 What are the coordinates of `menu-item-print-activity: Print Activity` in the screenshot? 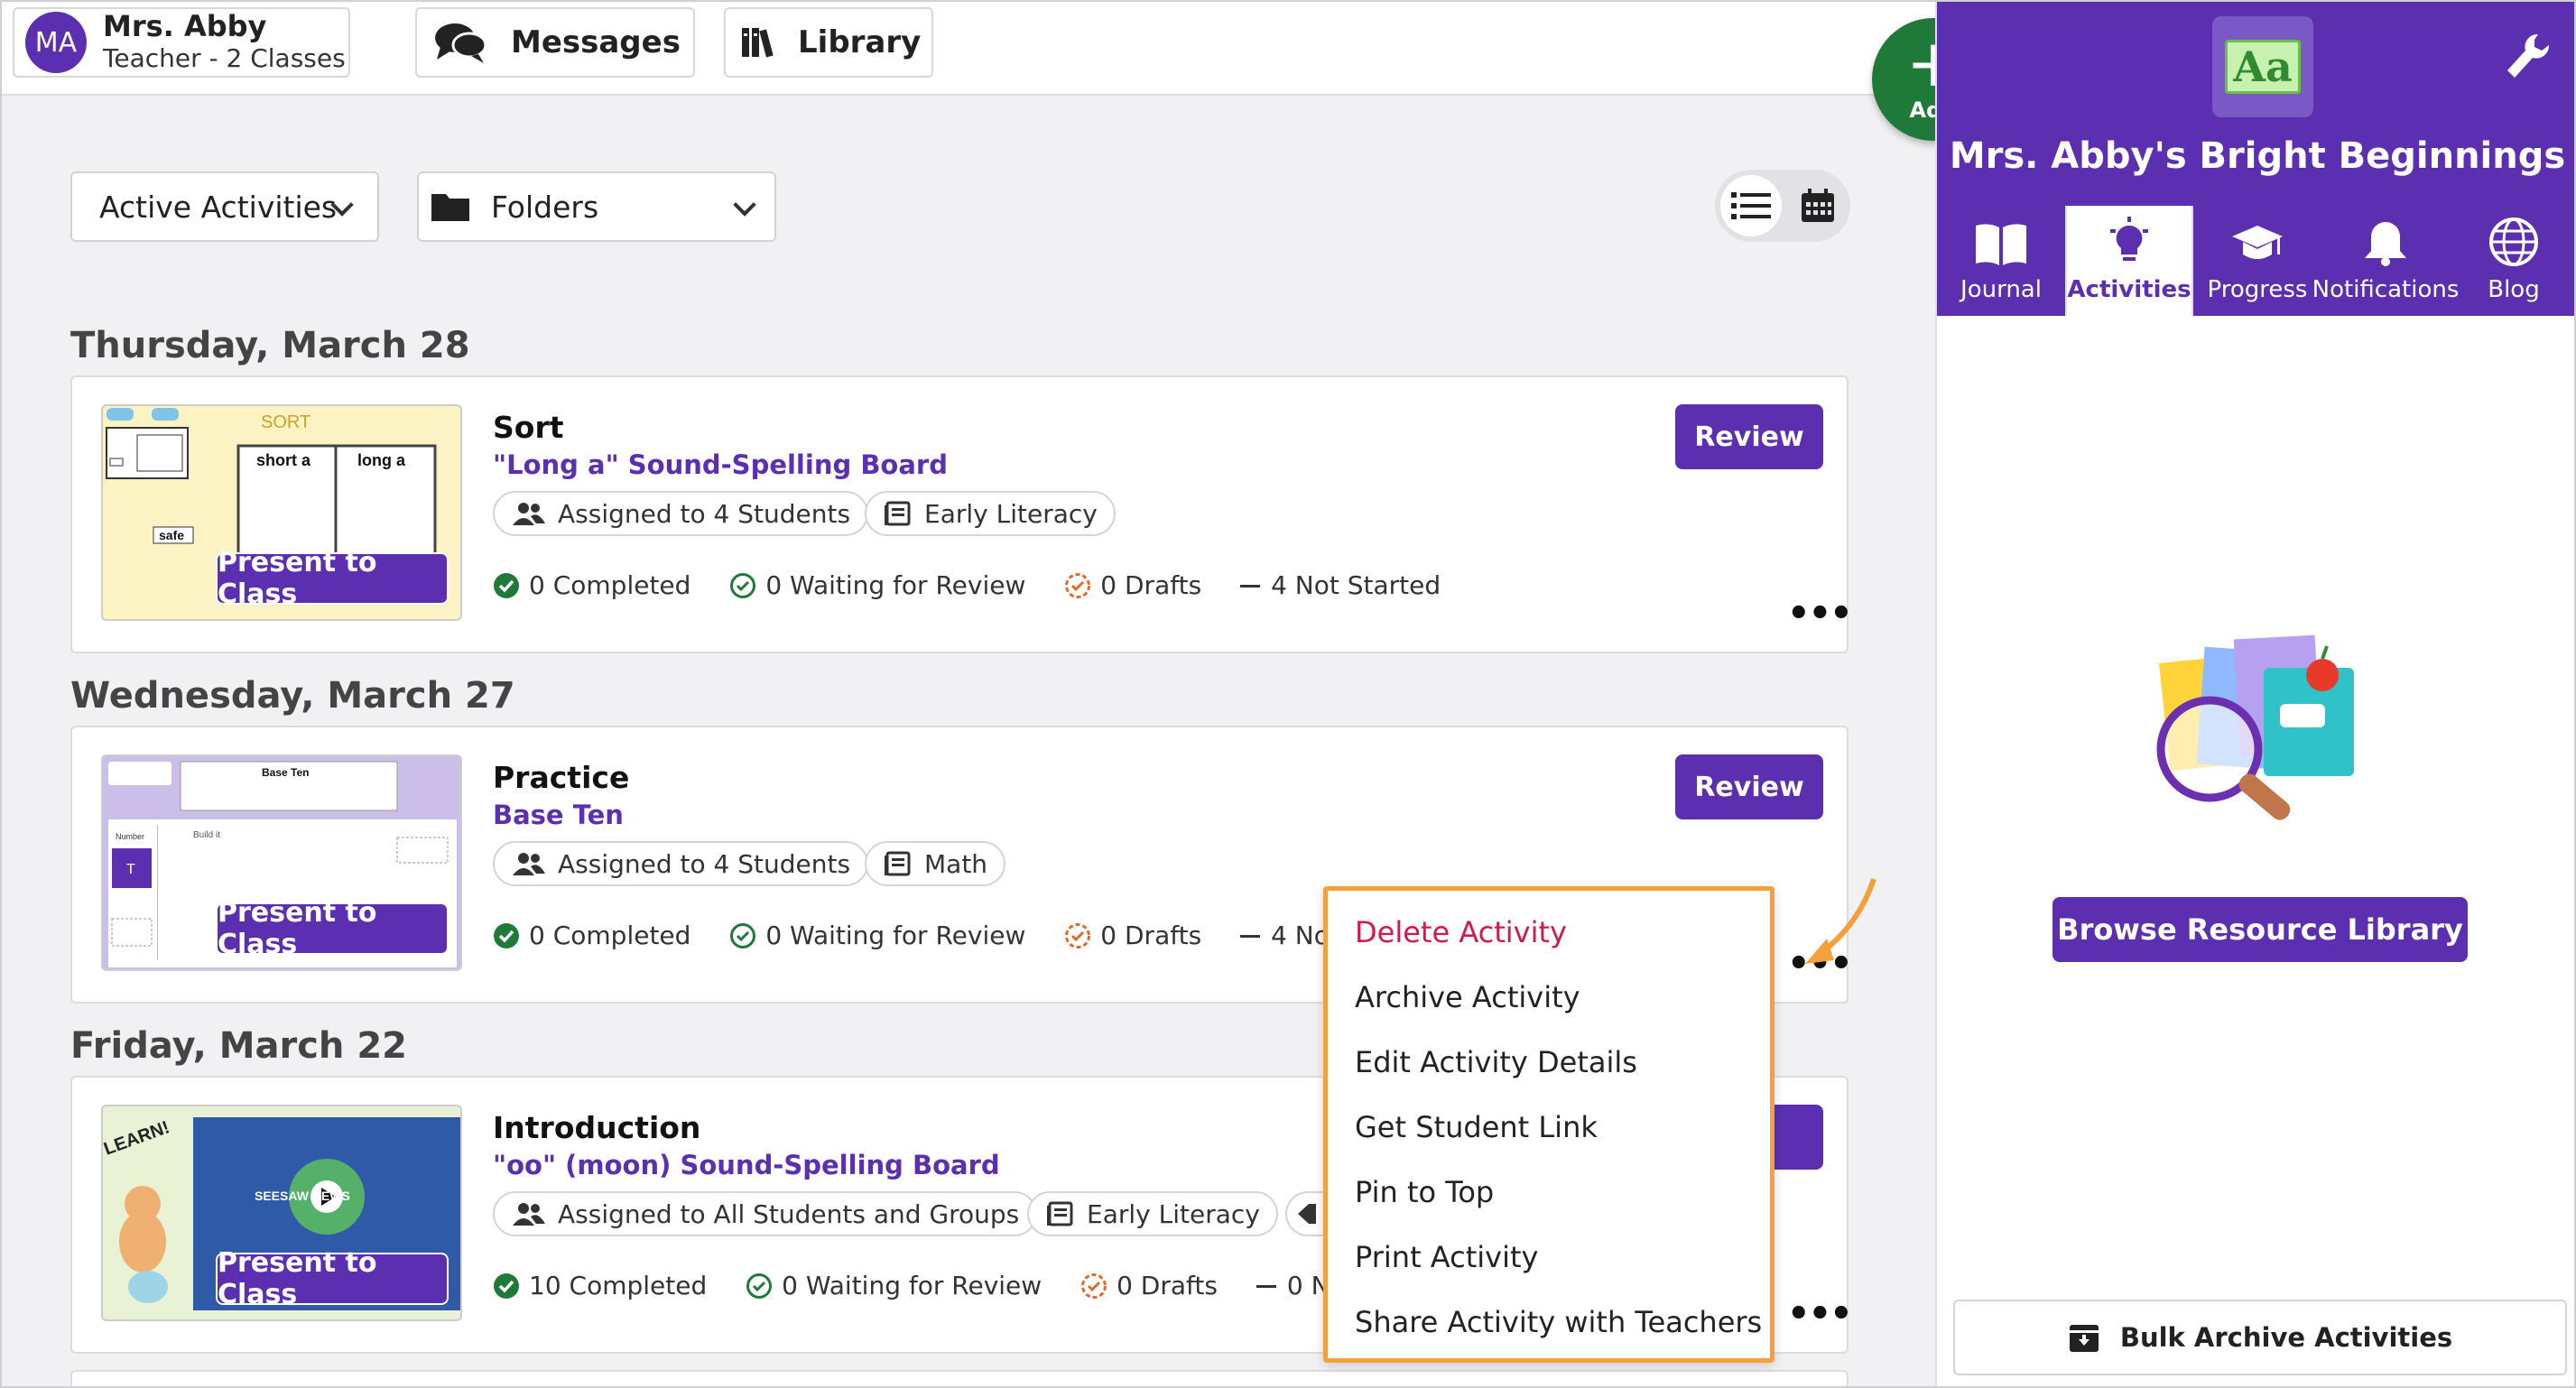 It's located at (1549, 1257).